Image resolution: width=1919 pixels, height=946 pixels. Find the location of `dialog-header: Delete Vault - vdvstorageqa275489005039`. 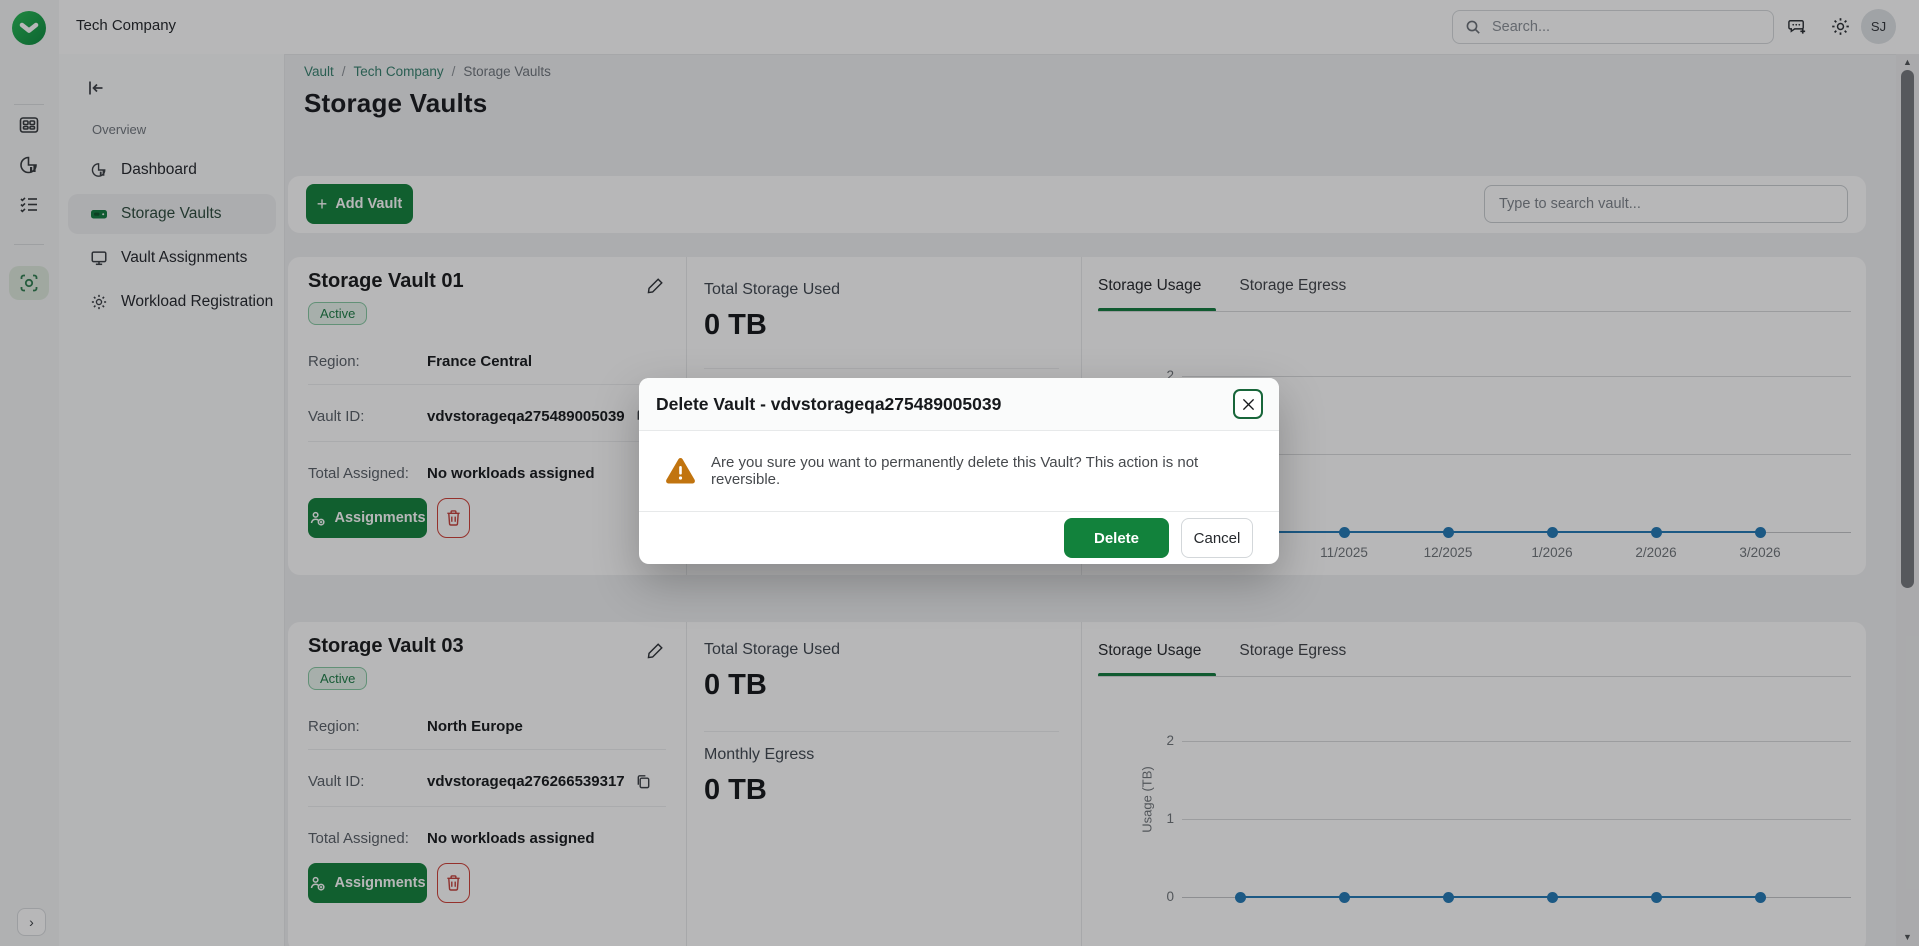

dialog-header: Delete Vault - vdvstorageqa275489005039 is located at coordinates (959, 404).